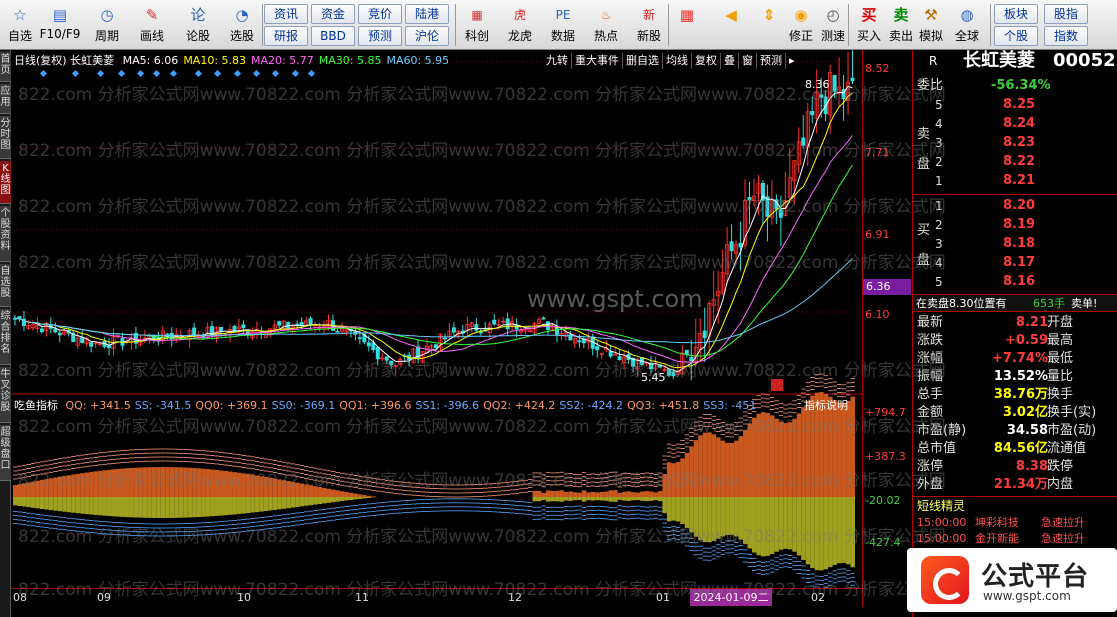 The width and height of the screenshot is (1117, 617). Describe the element at coordinates (826, 406) in the screenshot. I see `indicator-help-link: 指标说明` at that location.